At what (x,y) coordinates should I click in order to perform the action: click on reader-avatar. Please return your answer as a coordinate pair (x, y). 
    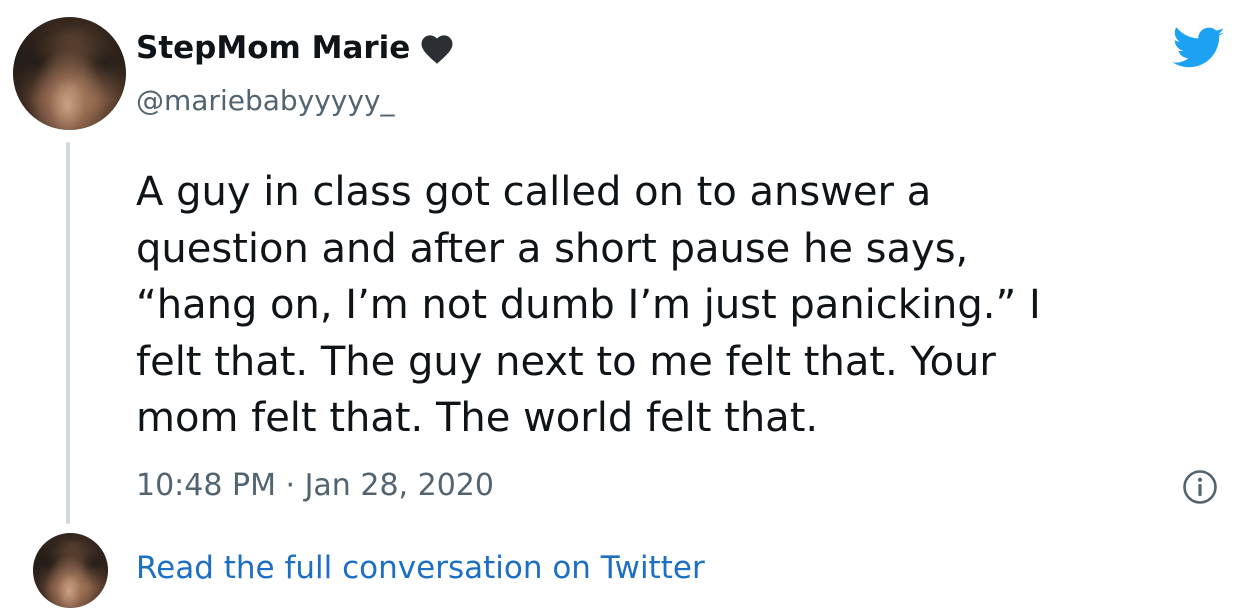
    Looking at the image, I should click on (70, 570).